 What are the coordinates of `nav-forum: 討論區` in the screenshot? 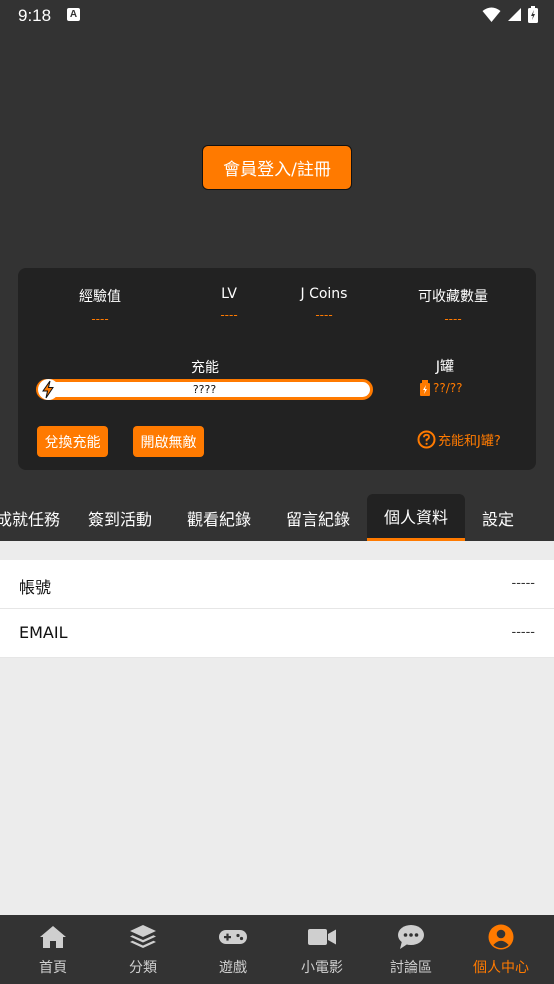 It's located at (411, 949).